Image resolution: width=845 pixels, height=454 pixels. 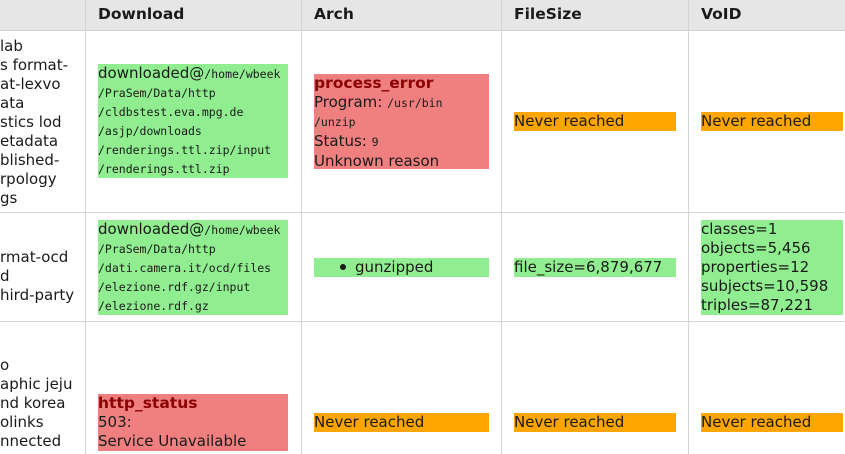 I want to click on description-line: at-lexvo, so click(x=30, y=84).